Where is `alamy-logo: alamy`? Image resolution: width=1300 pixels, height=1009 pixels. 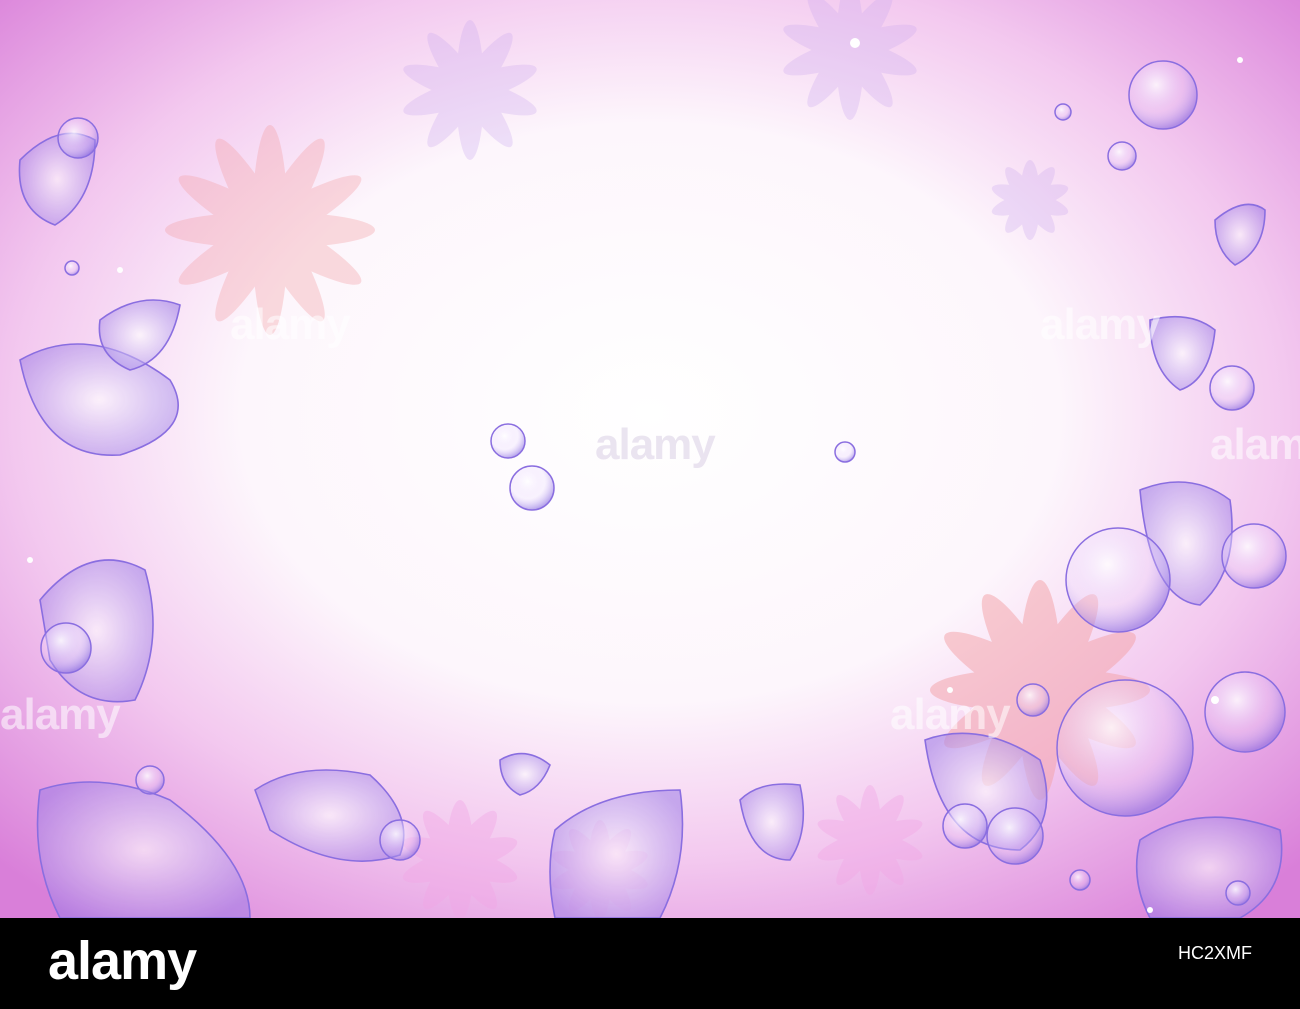
alamy-logo: alamy is located at coordinates (122, 961).